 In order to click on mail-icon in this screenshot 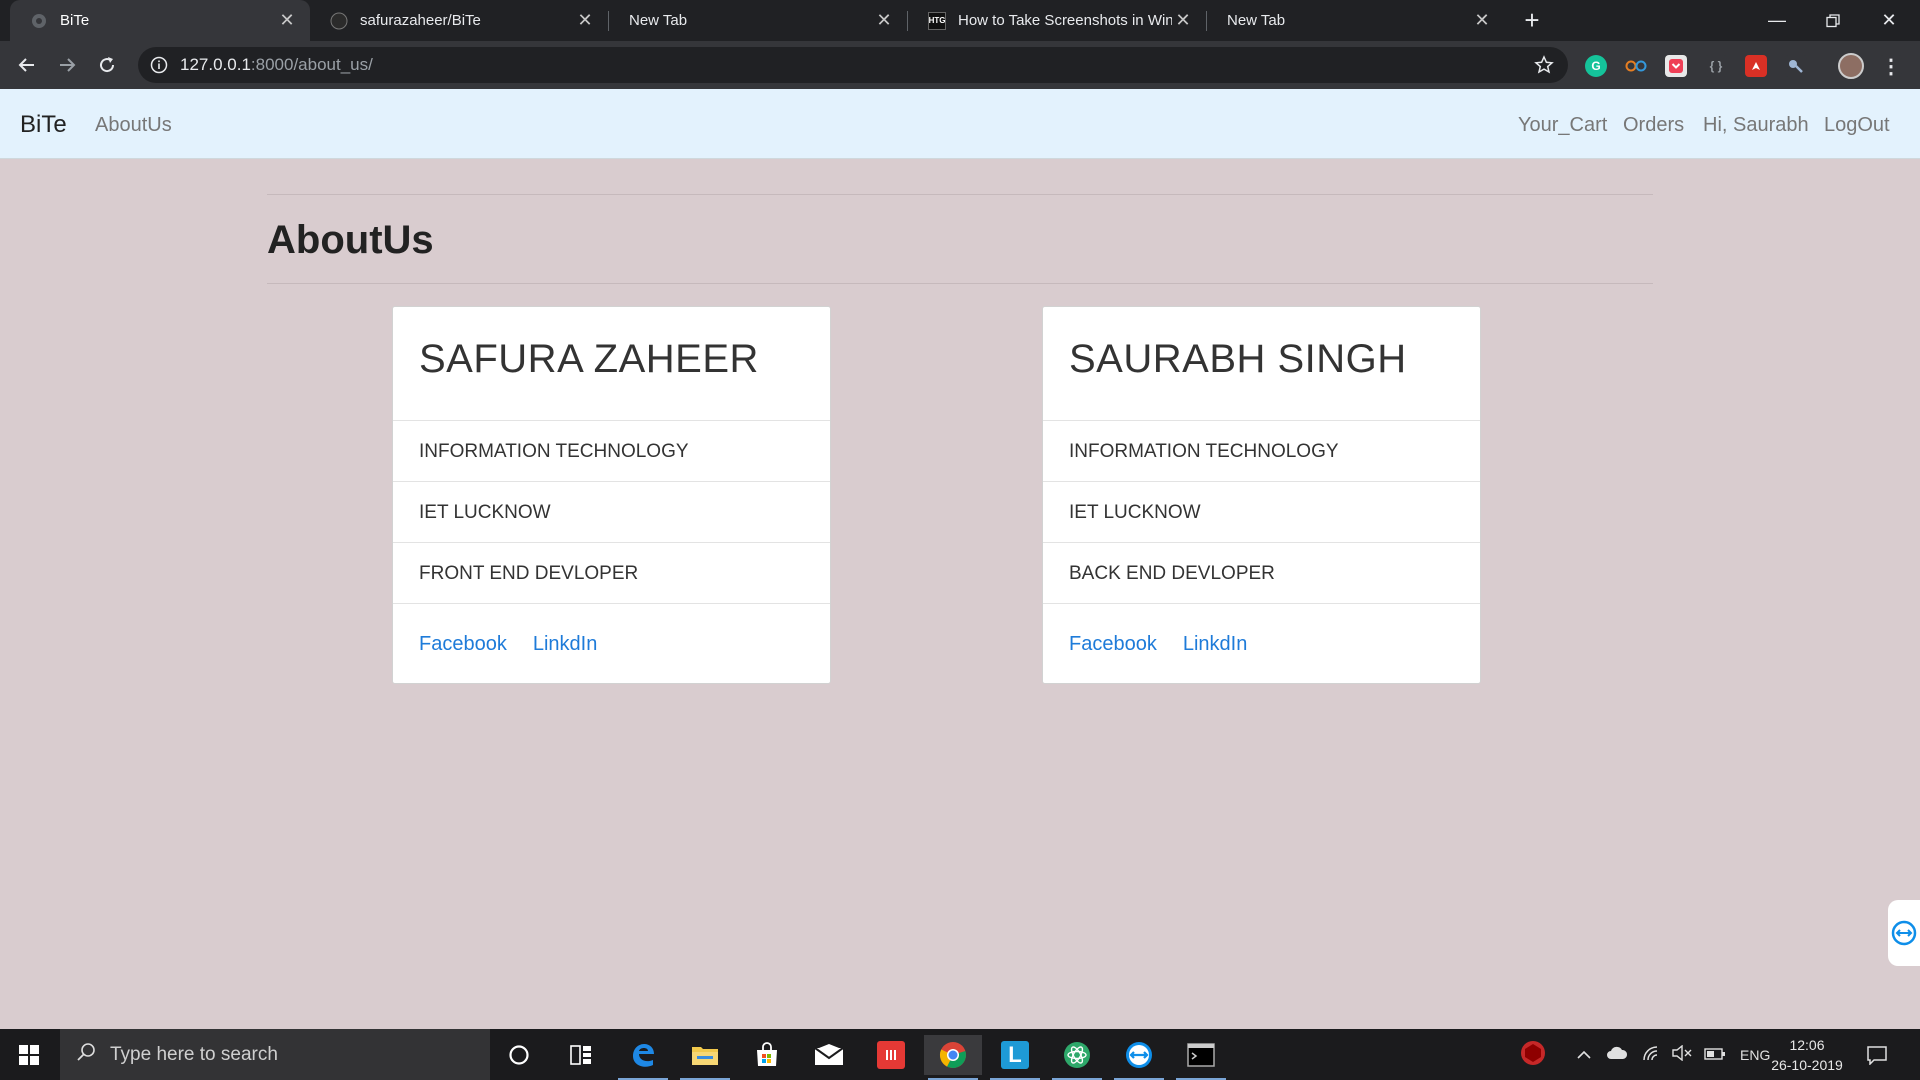, I will do `click(829, 1055)`.